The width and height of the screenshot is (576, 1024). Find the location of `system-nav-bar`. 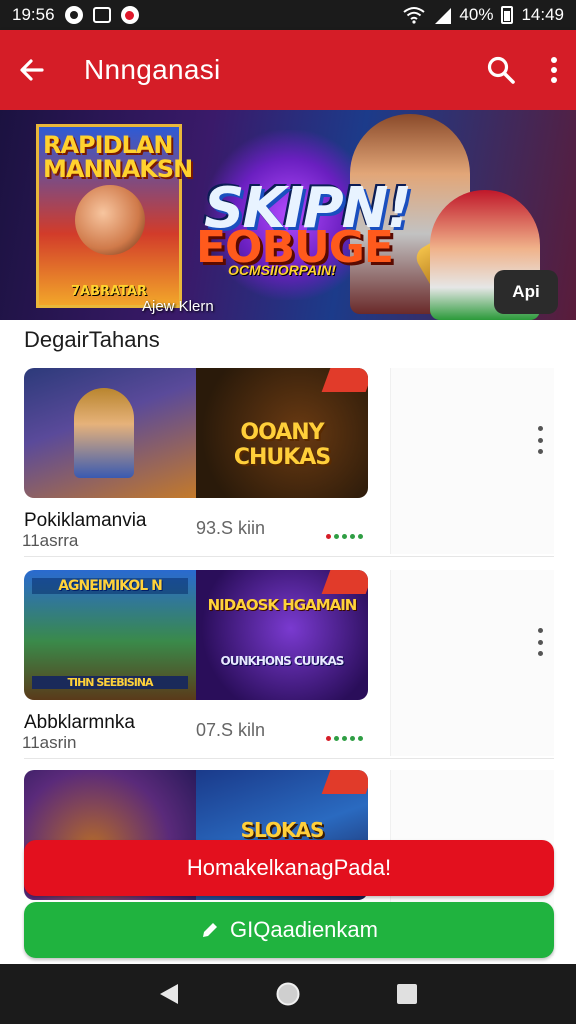

system-nav-bar is located at coordinates (288, 994).